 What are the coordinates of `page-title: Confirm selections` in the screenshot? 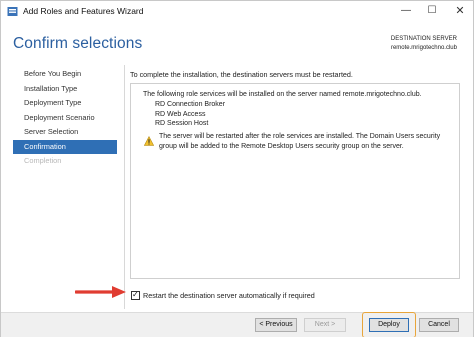 It's located at (78, 43).